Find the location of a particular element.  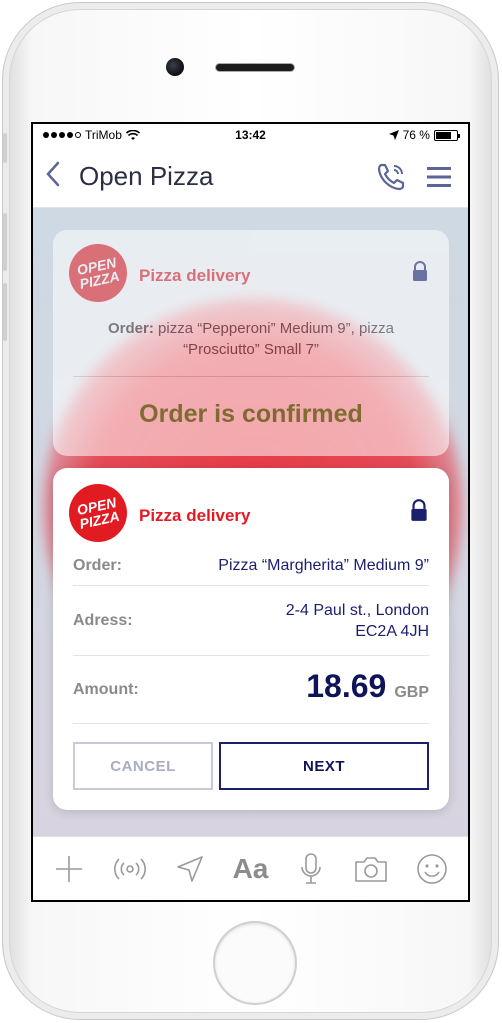

next-button: NEXT is located at coordinates (324, 766).